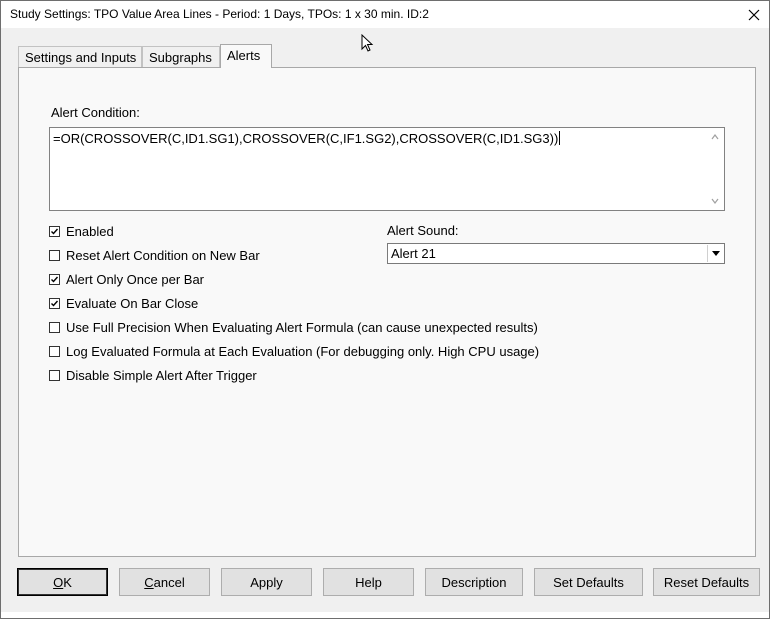  I want to click on dropdown-button, so click(715, 253).